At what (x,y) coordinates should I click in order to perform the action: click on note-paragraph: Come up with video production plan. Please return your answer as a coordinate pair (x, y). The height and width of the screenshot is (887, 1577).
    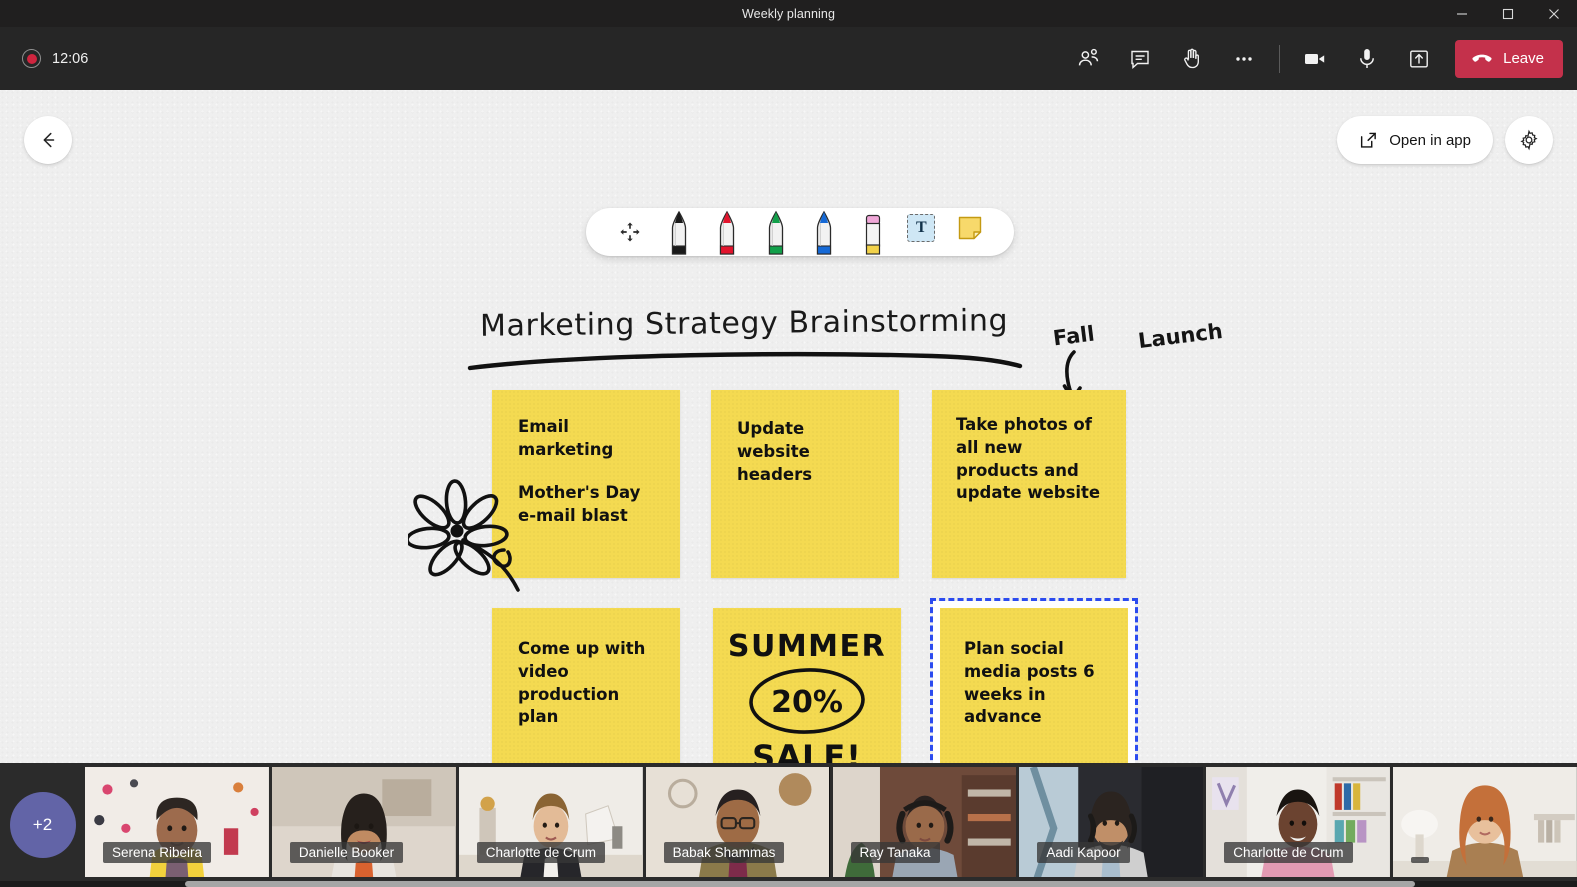
    Looking at the image, I should click on (582, 683).